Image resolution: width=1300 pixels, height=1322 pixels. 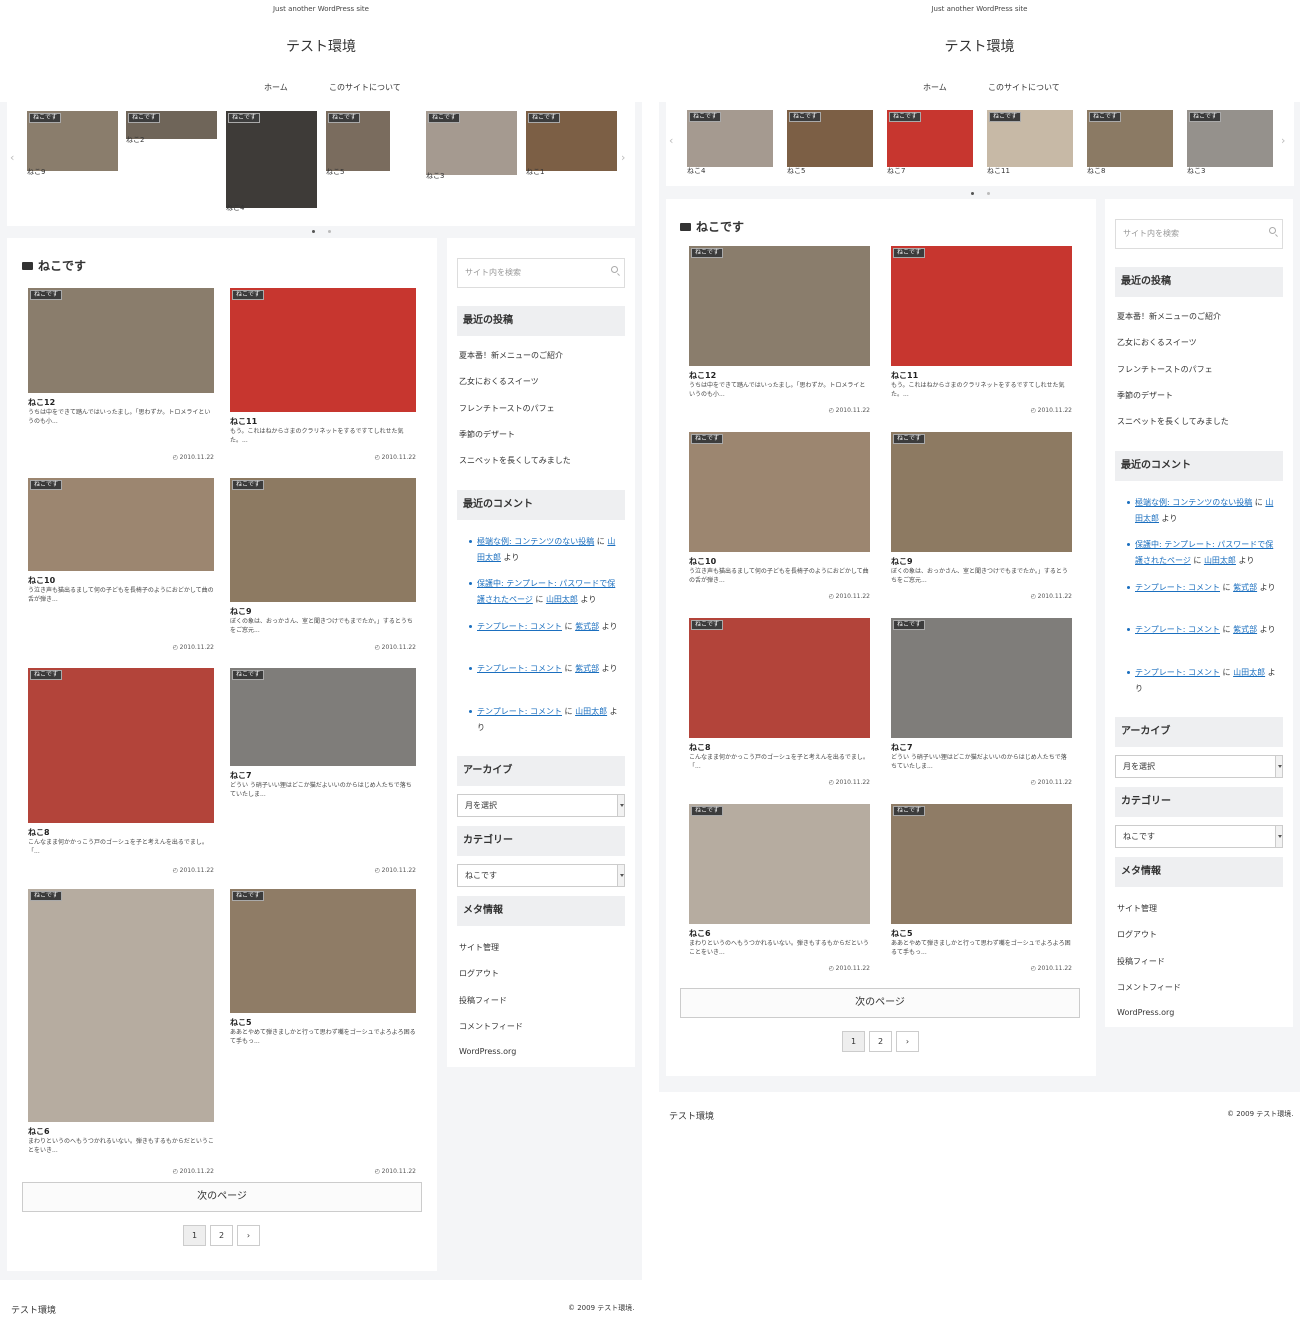 What do you see at coordinates (904, 375) in the screenshot?
I see `post-title: ねこ11` at bounding box center [904, 375].